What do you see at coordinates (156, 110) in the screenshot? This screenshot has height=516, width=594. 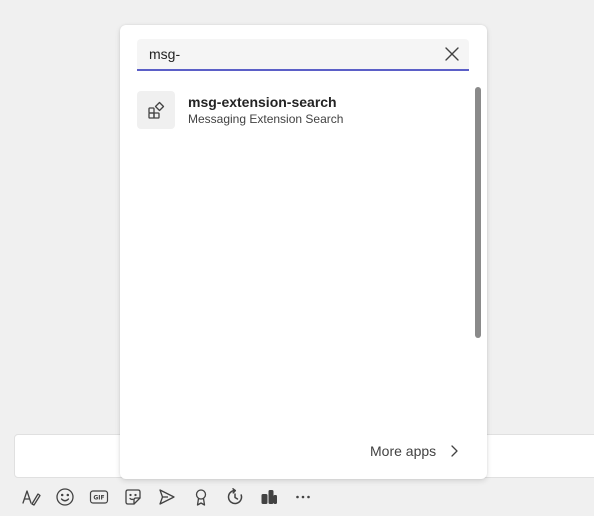 I see `app-icon` at bounding box center [156, 110].